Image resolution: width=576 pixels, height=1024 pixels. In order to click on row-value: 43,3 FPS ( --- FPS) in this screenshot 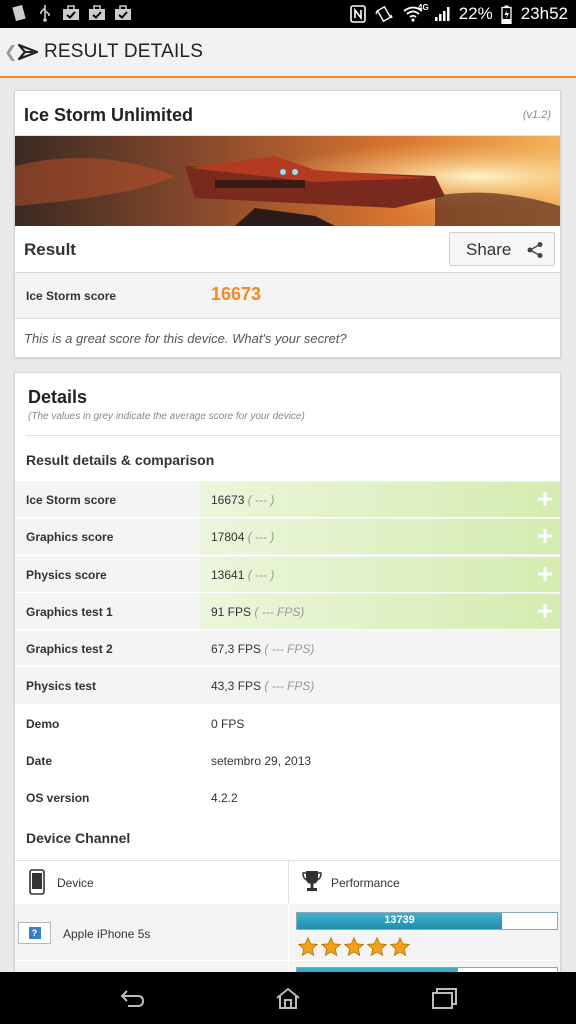, I will do `click(262, 686)`.